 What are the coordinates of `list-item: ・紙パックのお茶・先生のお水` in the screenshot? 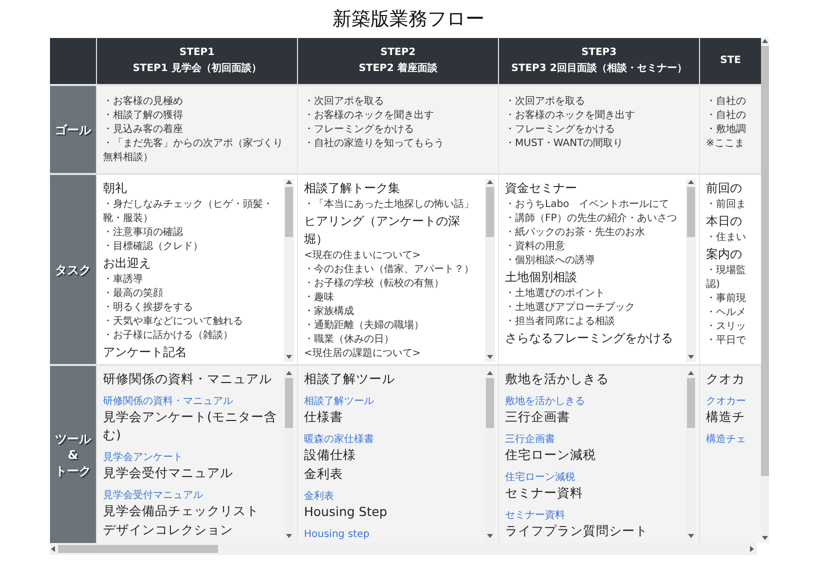 It's located at (575, 233).